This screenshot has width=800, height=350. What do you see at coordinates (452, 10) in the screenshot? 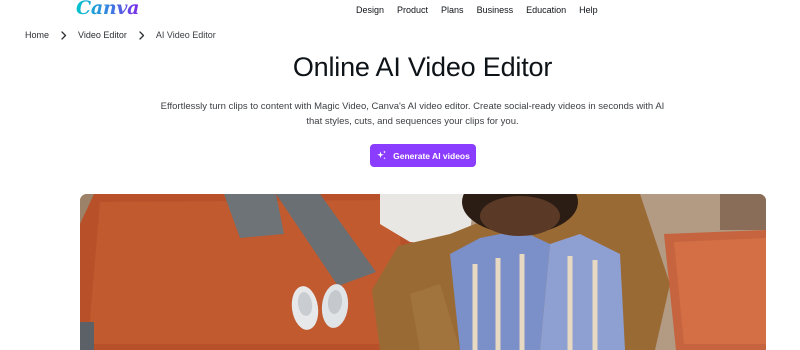
I see `nav-item-plans: Plans` at bounding box center [452, 10].